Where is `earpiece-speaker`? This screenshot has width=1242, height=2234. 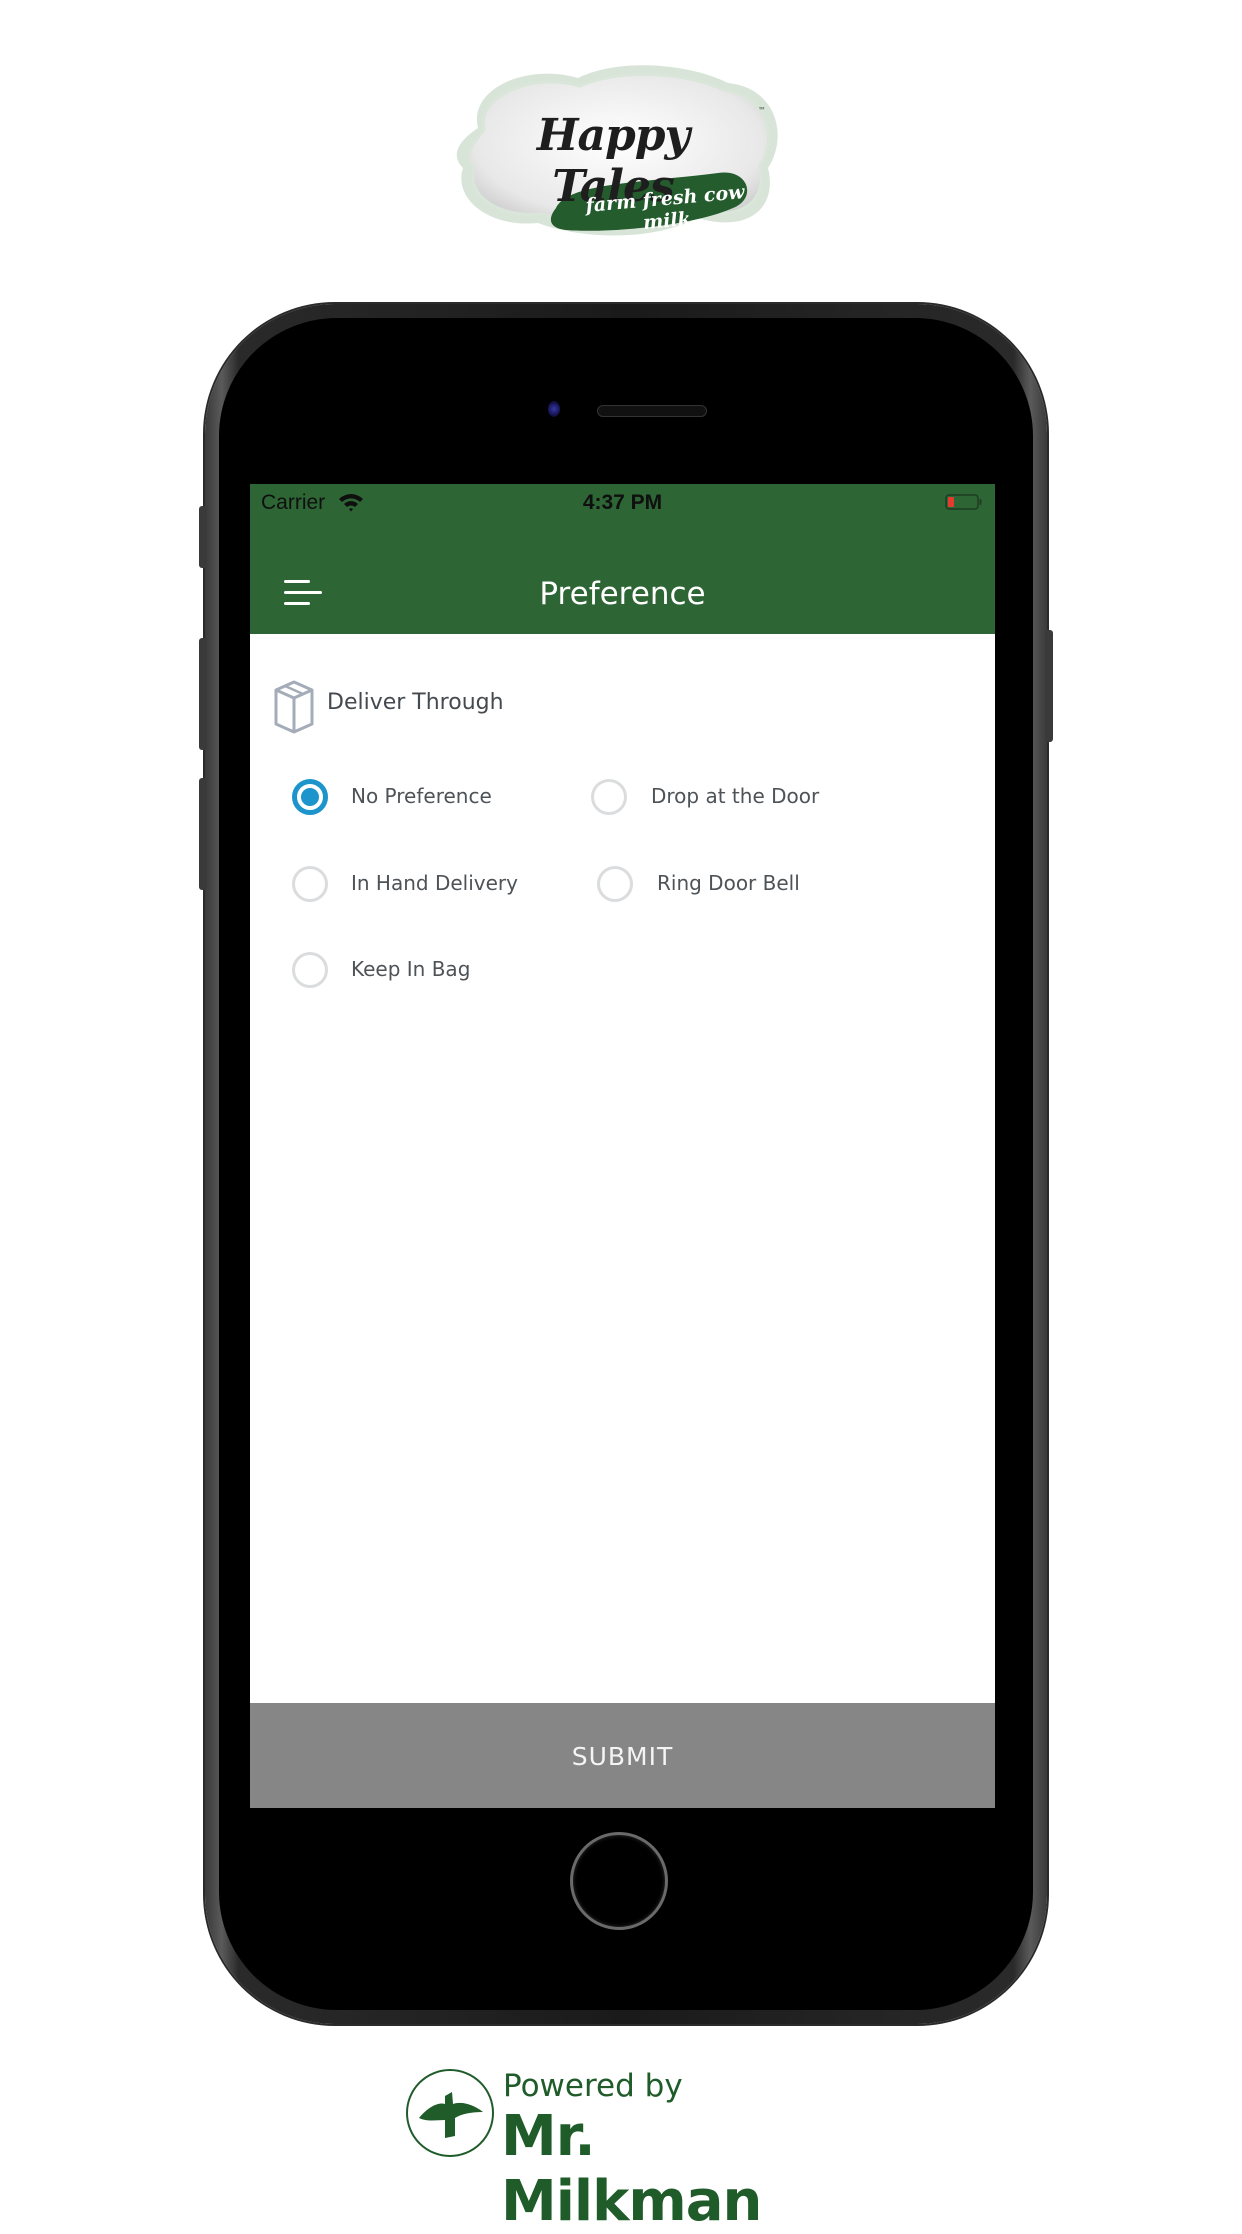
earpiece-speaker is located at coordinates (652, 411).